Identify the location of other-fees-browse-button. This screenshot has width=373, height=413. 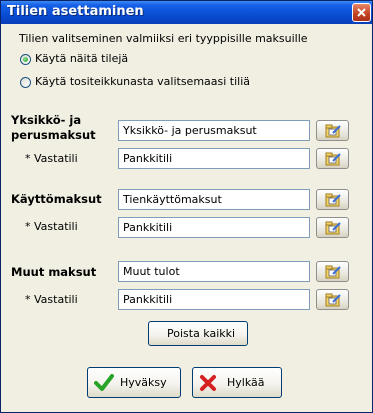
(332, 271).